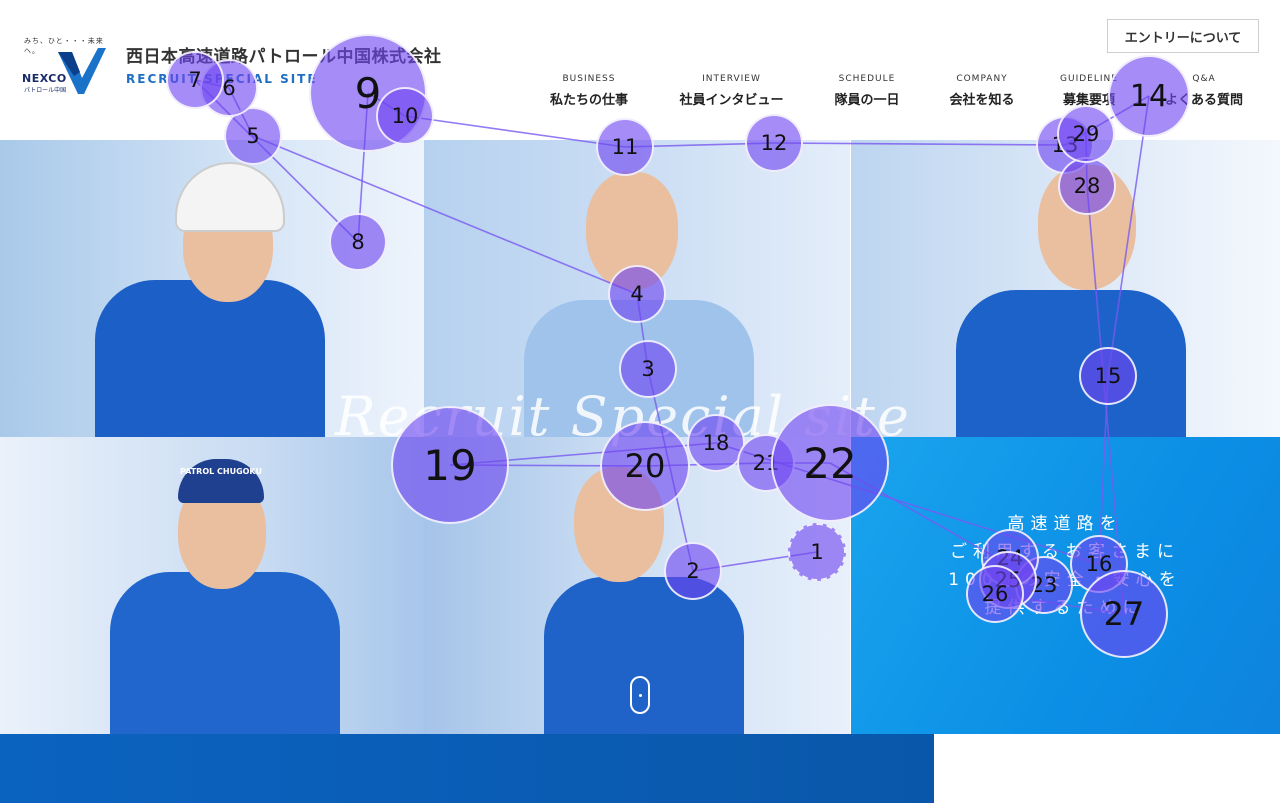  I want to click on nav-business-en: BUSINESS, so click(589, 79).